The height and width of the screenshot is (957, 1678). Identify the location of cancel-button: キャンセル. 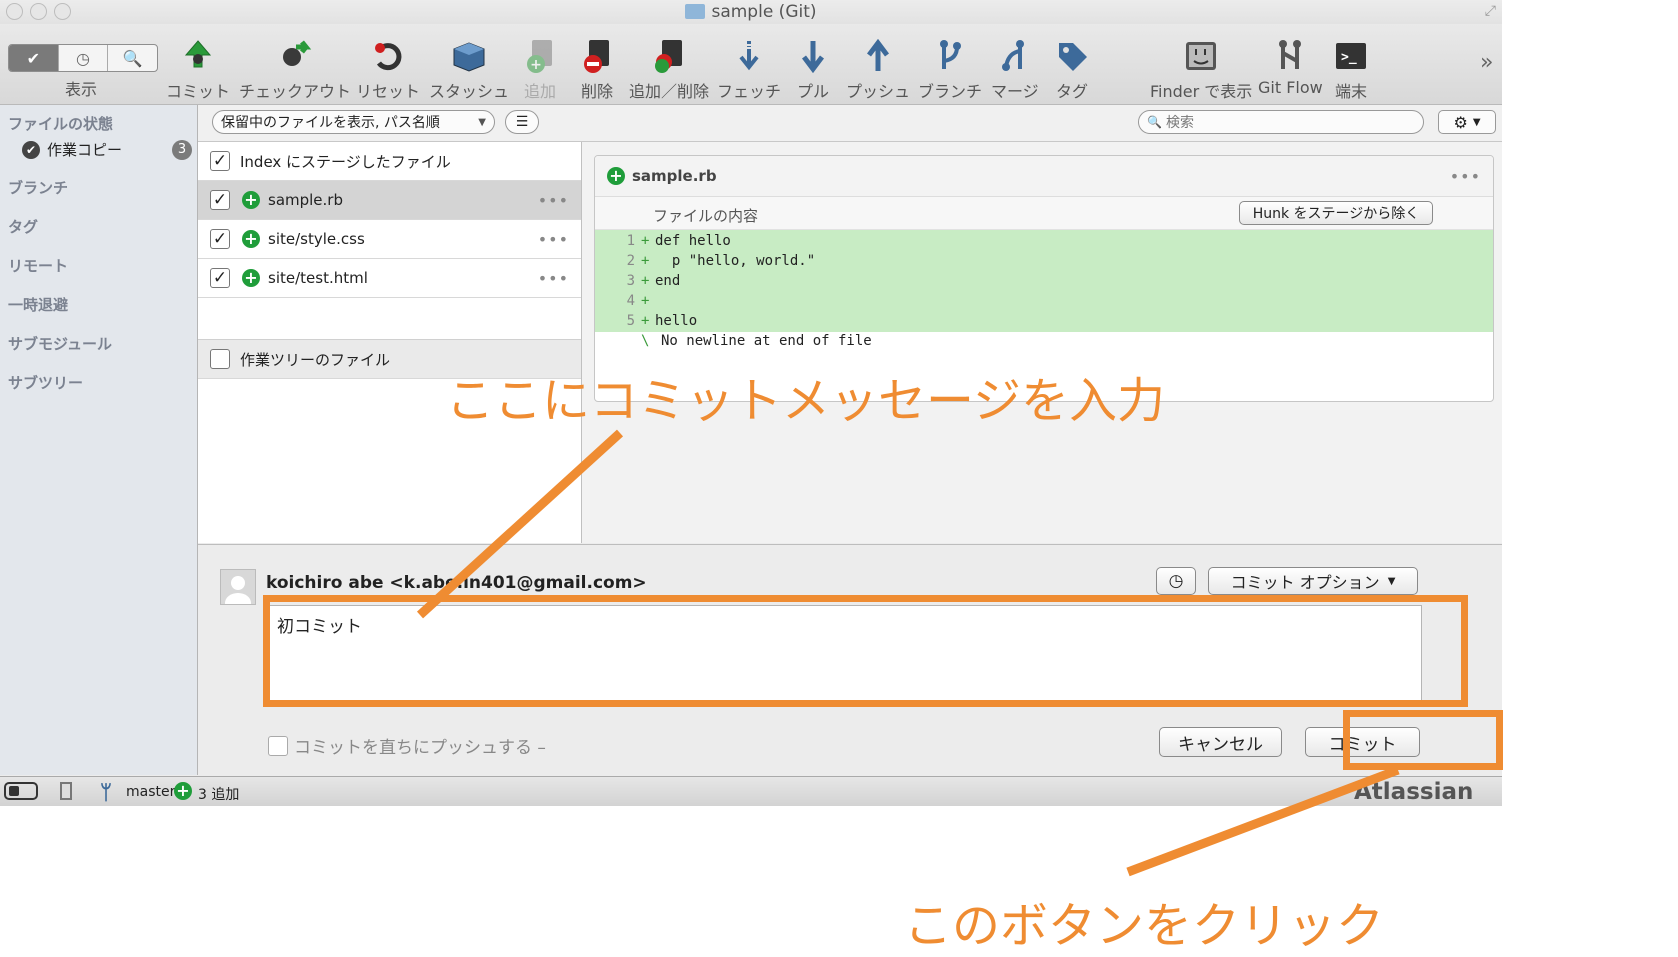
(1220, 742).